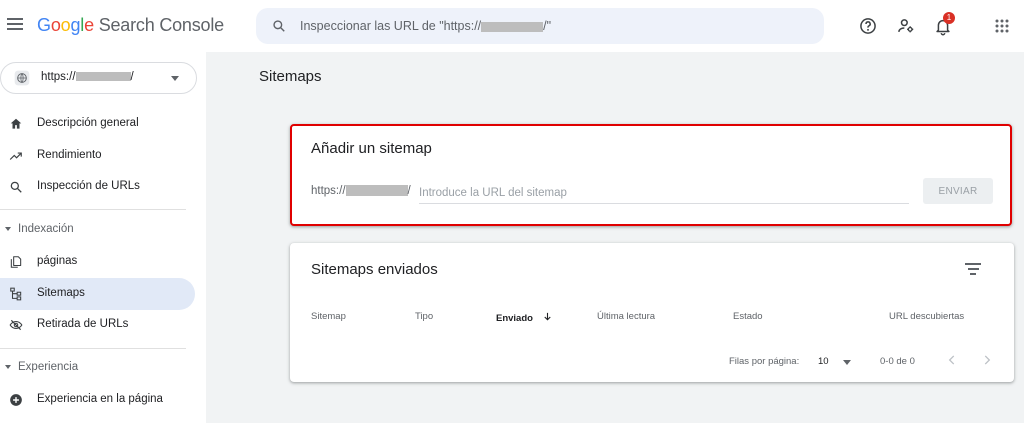 Image resolution: width=1024 pixels, height=423 pixels. Describe the element at coordinates (61, 293) in the screenshot. I see `sidebar-item-label: Sitemaps` at that location.